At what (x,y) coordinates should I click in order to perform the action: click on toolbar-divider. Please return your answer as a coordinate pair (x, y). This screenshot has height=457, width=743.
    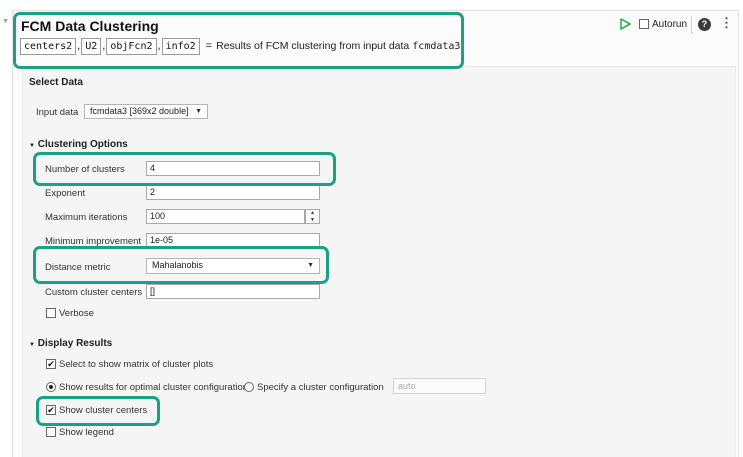
    Looking at the image, I should click on (691, 25).